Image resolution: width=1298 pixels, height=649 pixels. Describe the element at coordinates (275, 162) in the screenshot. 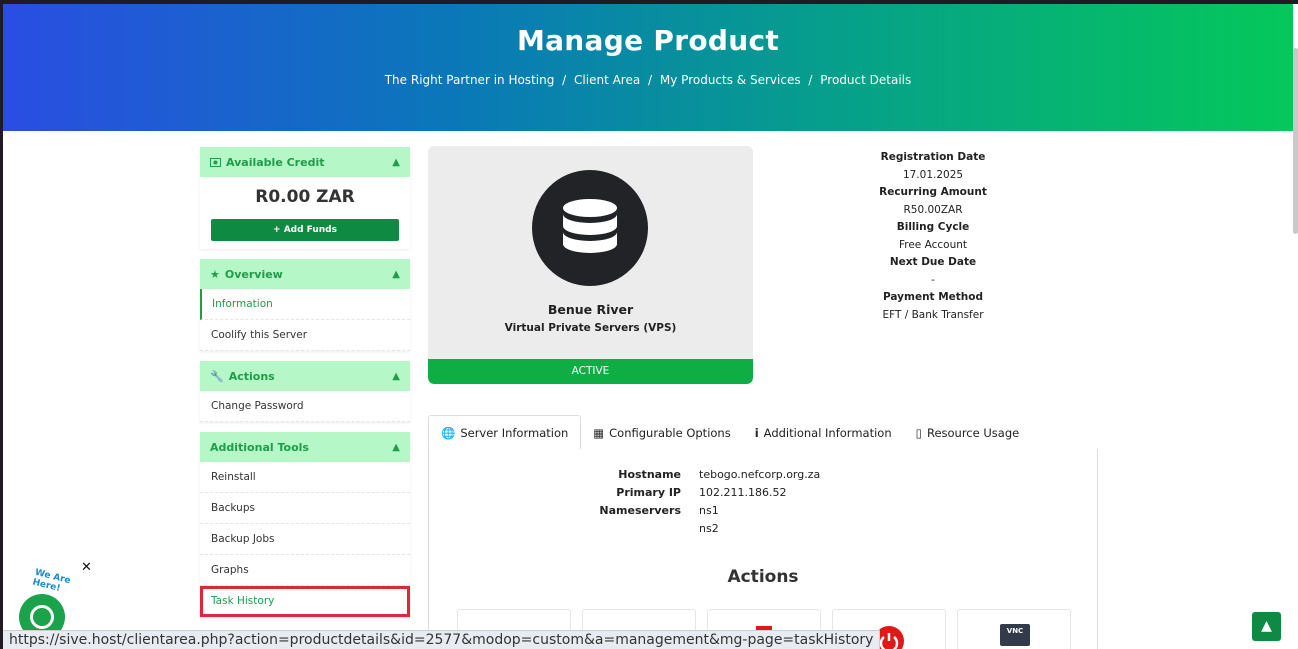

I see `credit-panel-title: Available Credit` at that location.